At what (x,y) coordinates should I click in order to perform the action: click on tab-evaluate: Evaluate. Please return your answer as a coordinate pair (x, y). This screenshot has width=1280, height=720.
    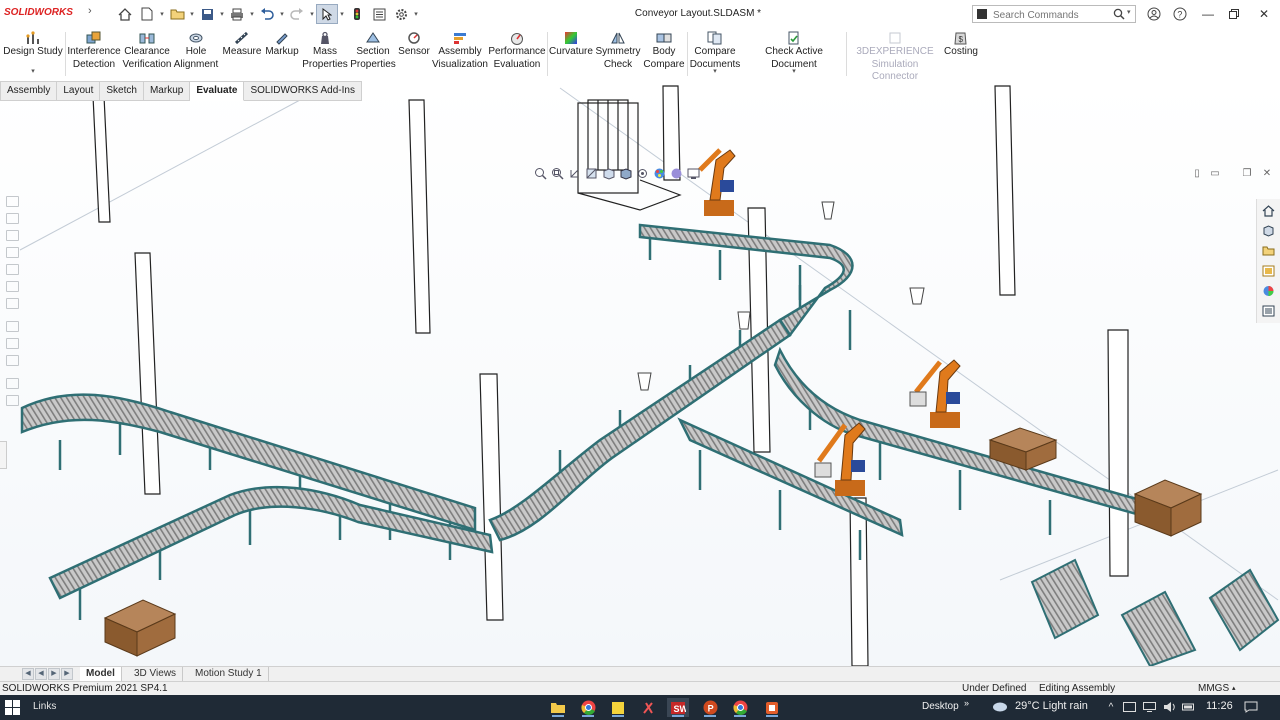
    Looking at the image, I should click on (217, 91).